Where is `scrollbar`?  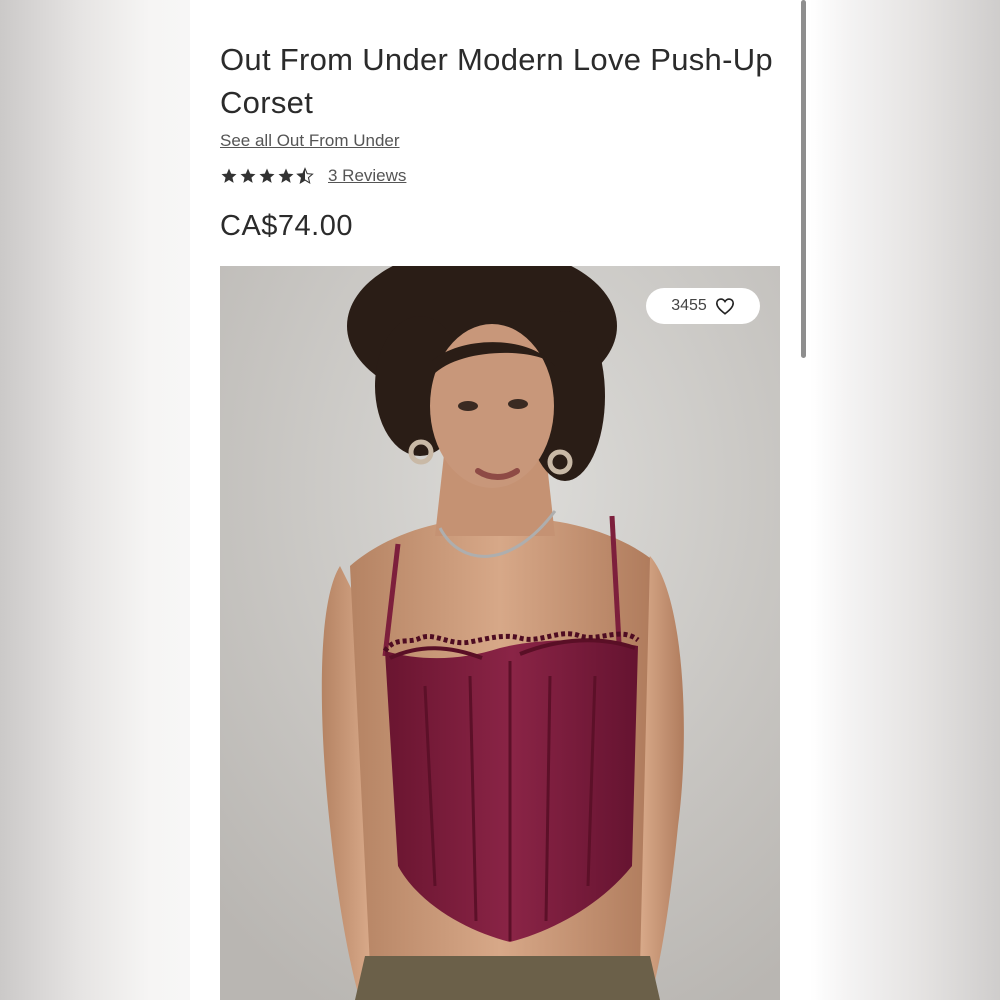 scrollbar is located at coordinates (803, 179).